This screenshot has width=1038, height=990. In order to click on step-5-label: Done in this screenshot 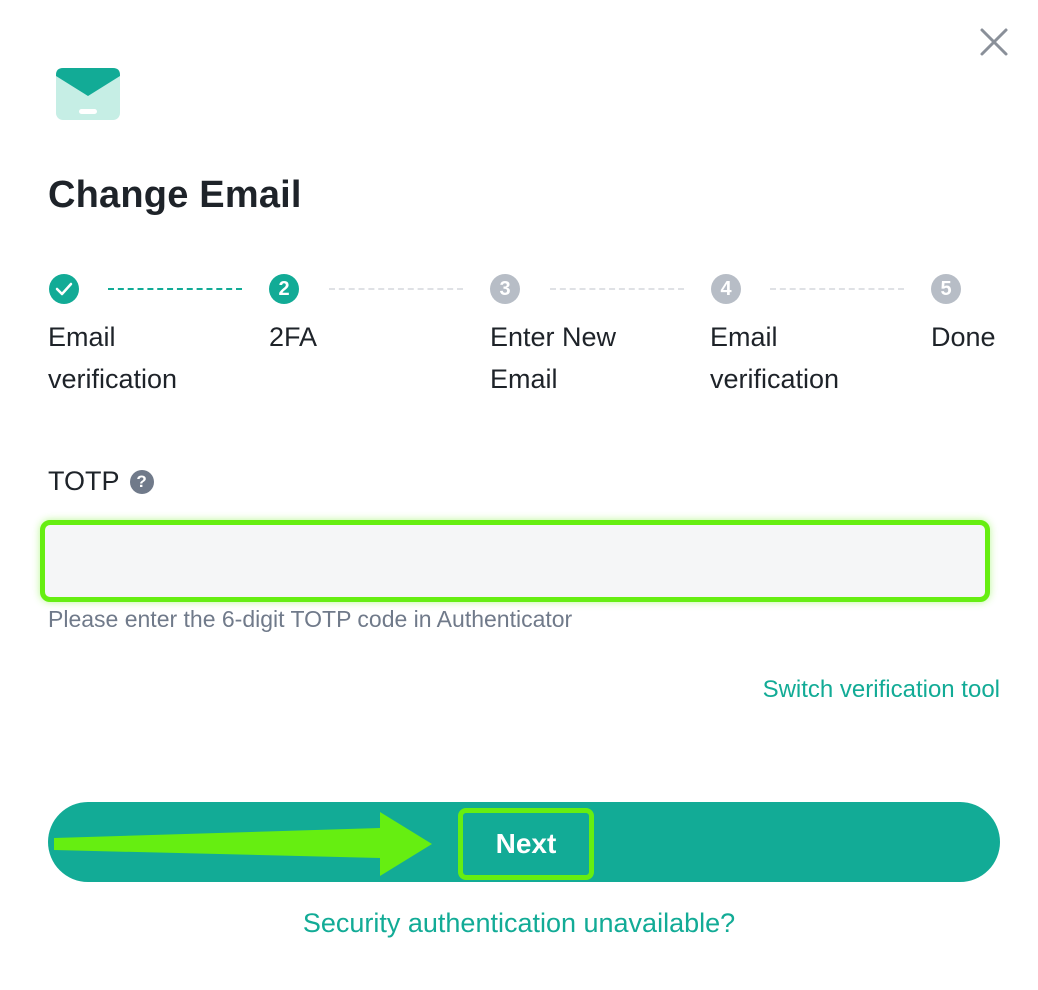, I will do `click(963, 337)`.